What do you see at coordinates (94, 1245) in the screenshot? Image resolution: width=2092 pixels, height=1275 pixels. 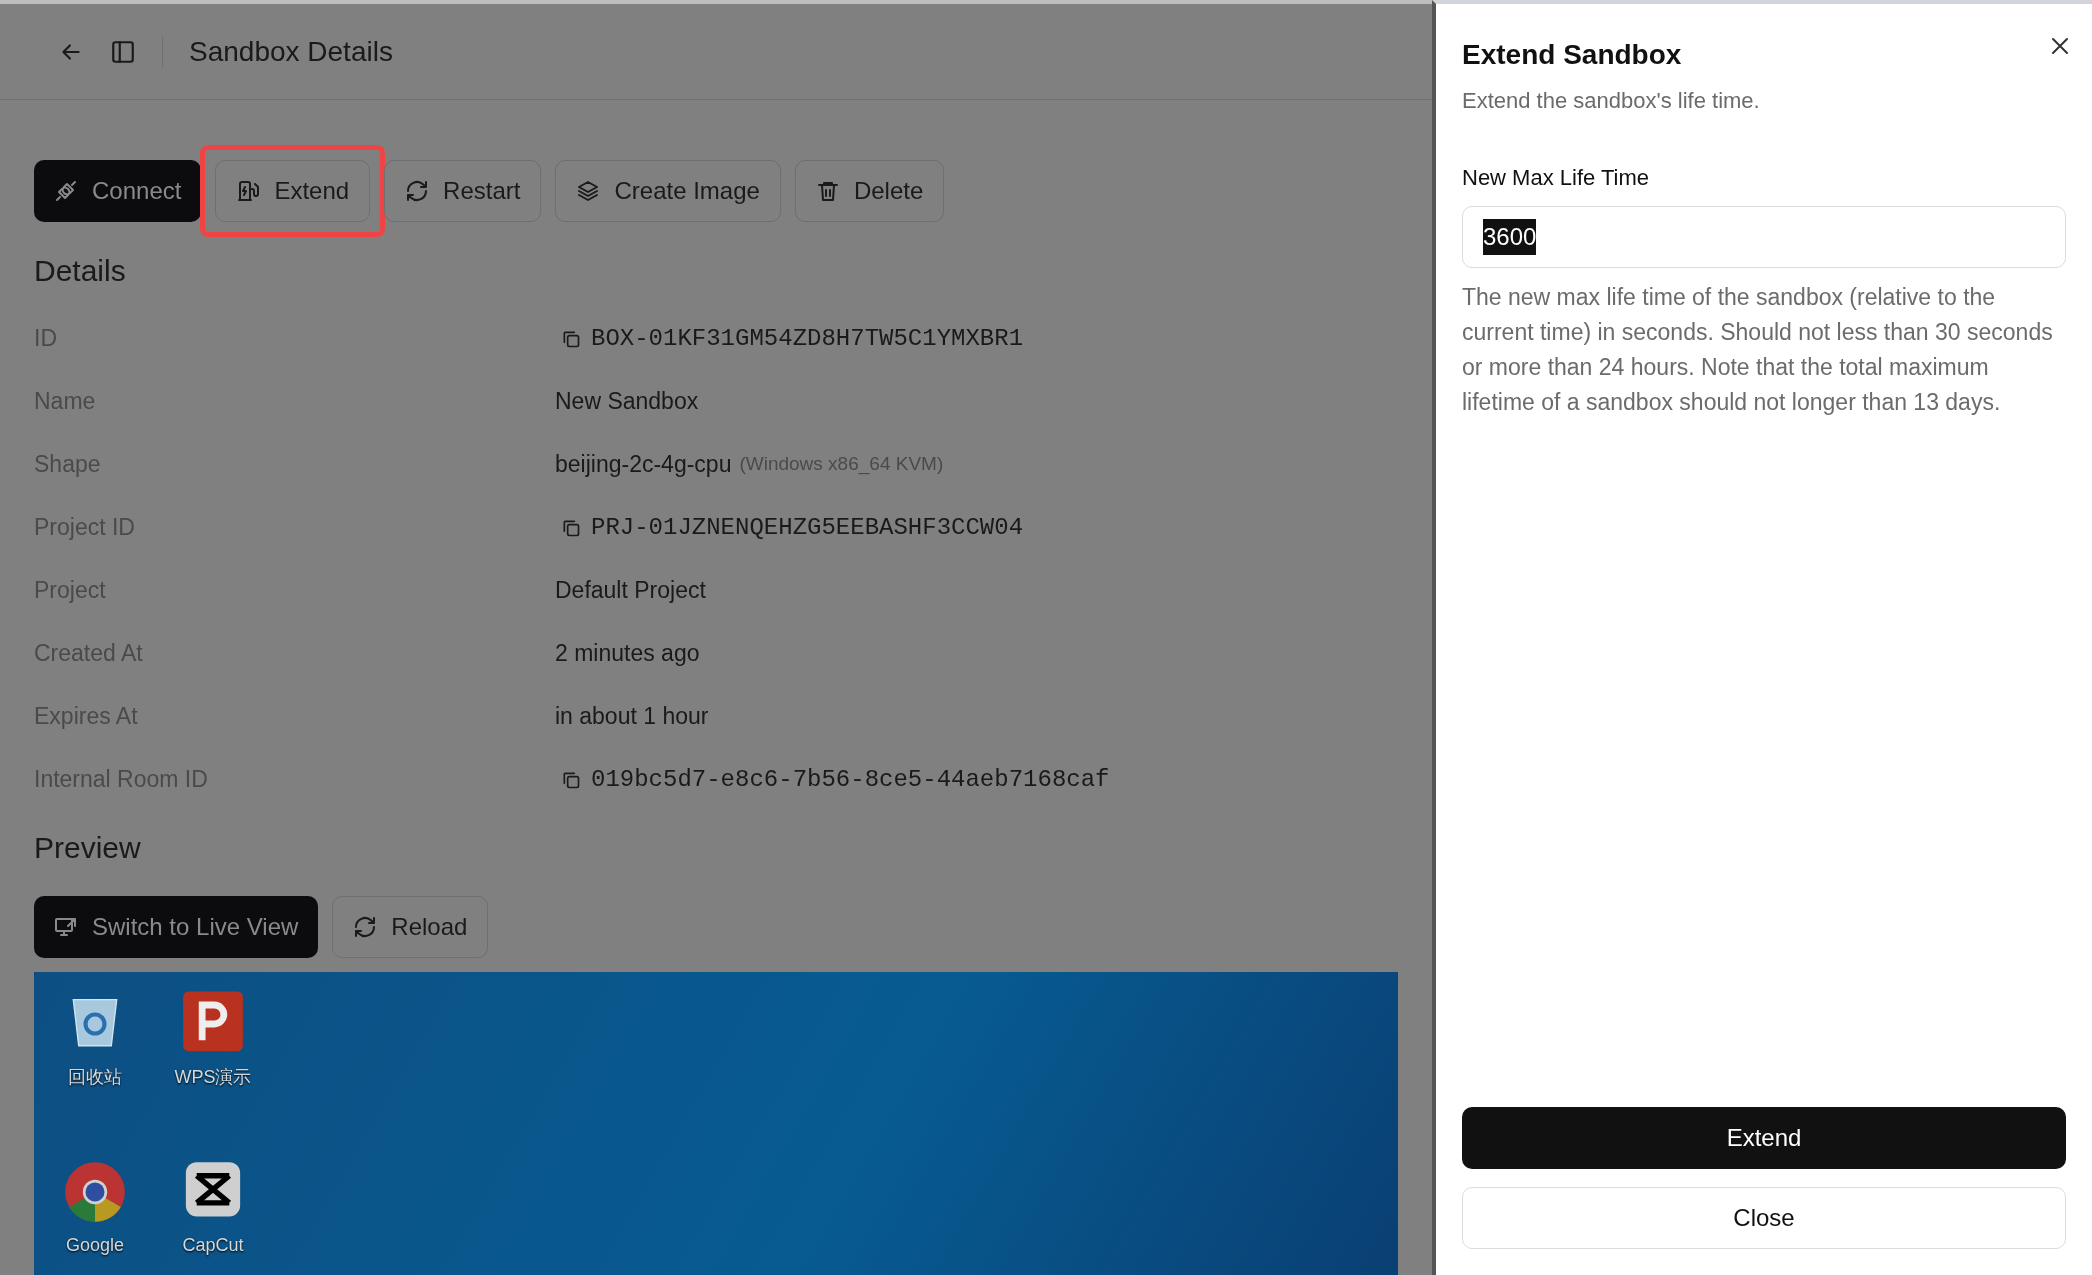 I see `icon-label: Google` at bounding box center [94, 1245].